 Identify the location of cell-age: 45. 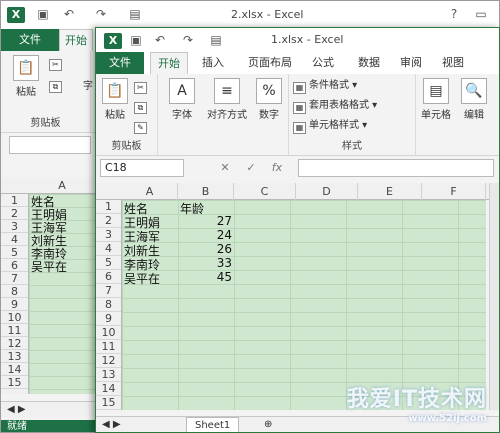
(206, 277).